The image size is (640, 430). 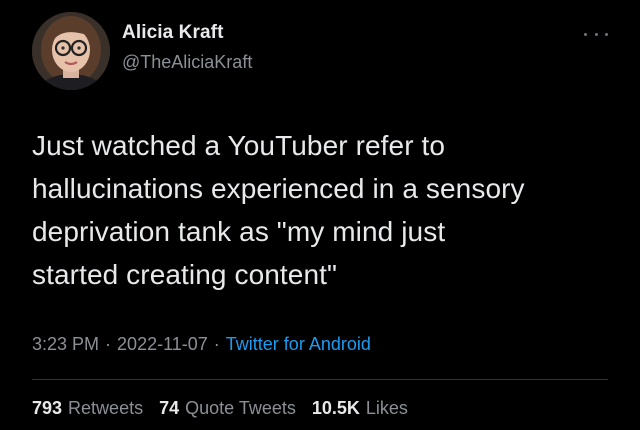 What do you see at coordinates (106, 408) in the screenshot?
I see `retweets-label: Retweets` at bounding box center [106, 408].